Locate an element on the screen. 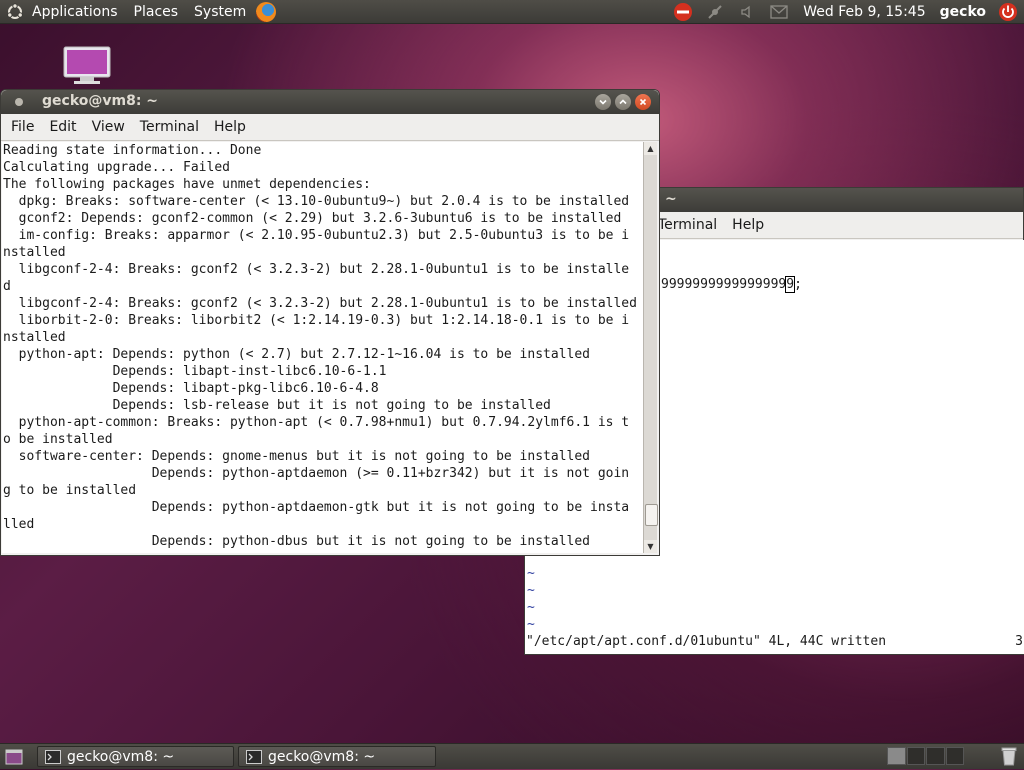 This screenshot has height=770, width=1024. scroll-up-button: ▲ is located at coordinates (650, 148).